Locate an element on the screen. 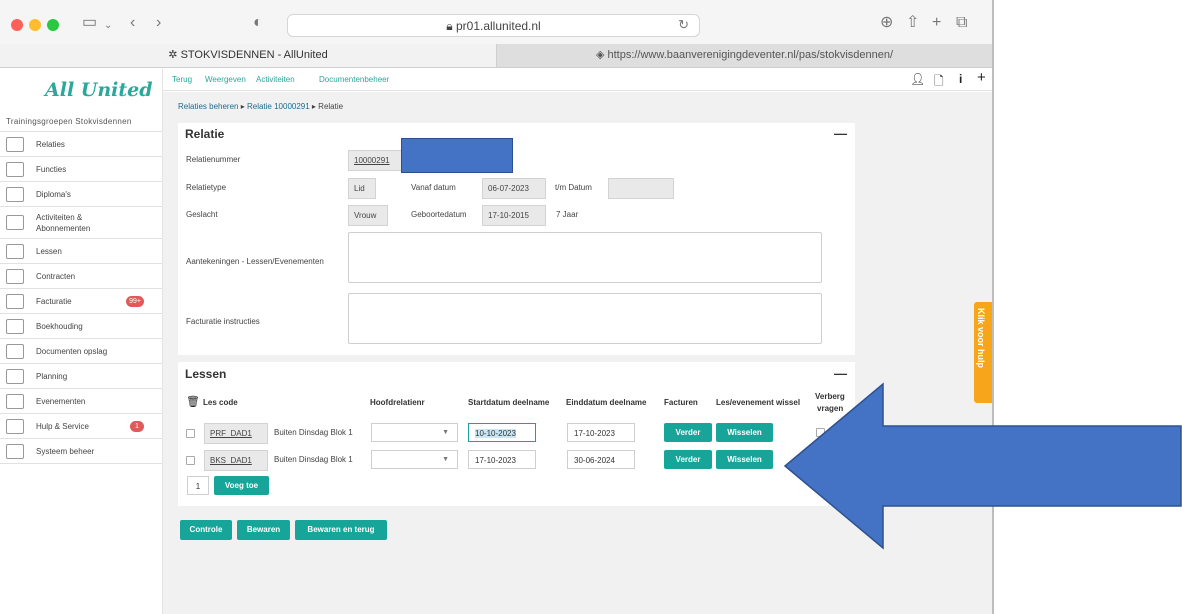 The height and width of the screenshot is (614, 1182). sidebar-item-label: Hulp & Service is located at coordinates (62, 426).